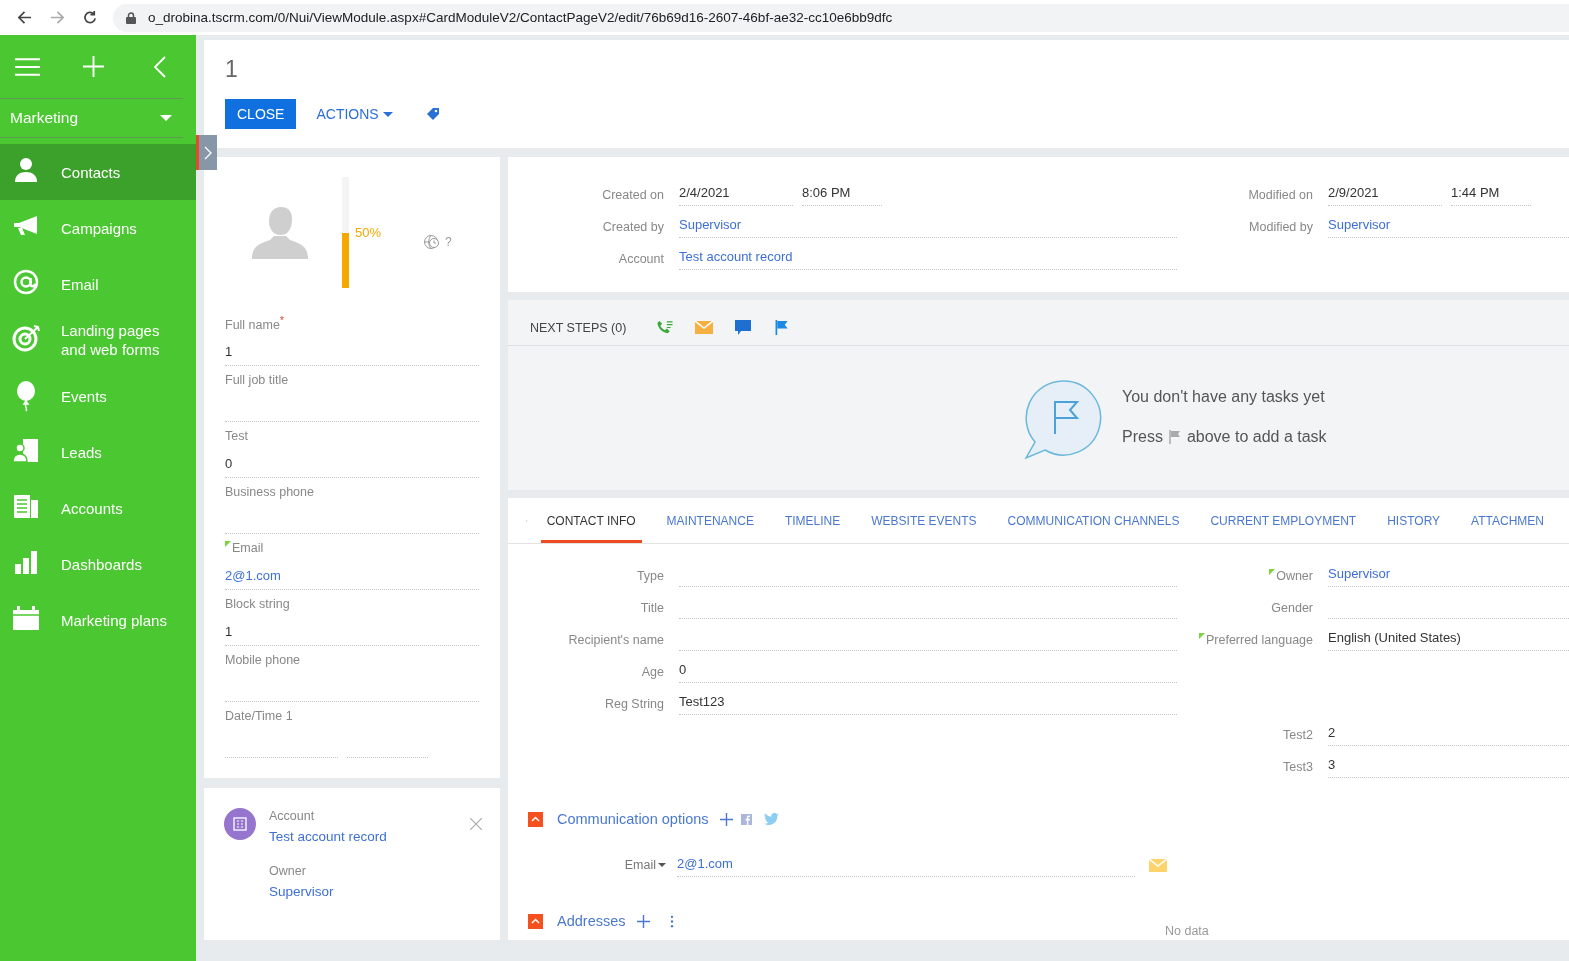 The height and width of the screenshot is (961, 1569). Describe the element at coordinates (652, 609) in the screenshot. I see `field-label: Title` at that location.